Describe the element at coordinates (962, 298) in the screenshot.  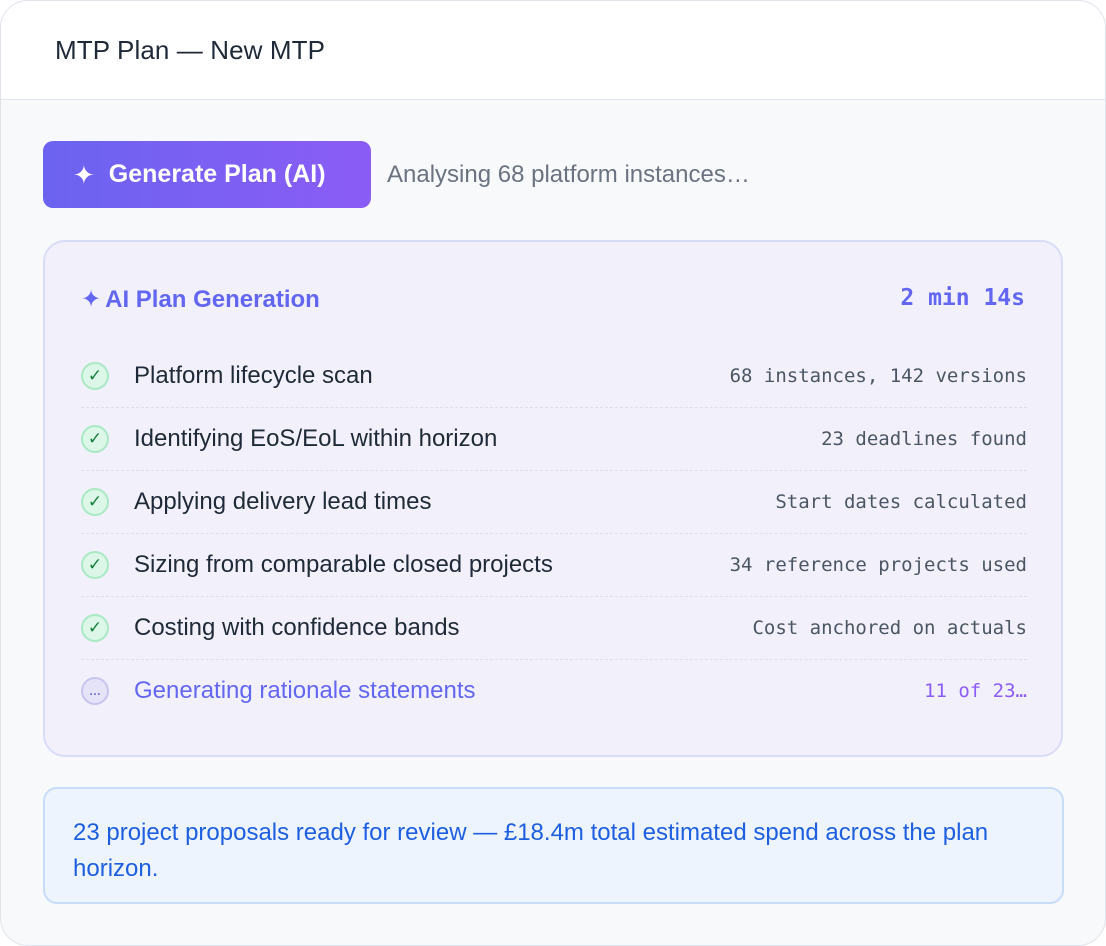
I see `elapsed-time: 2 min 14s` at that location.